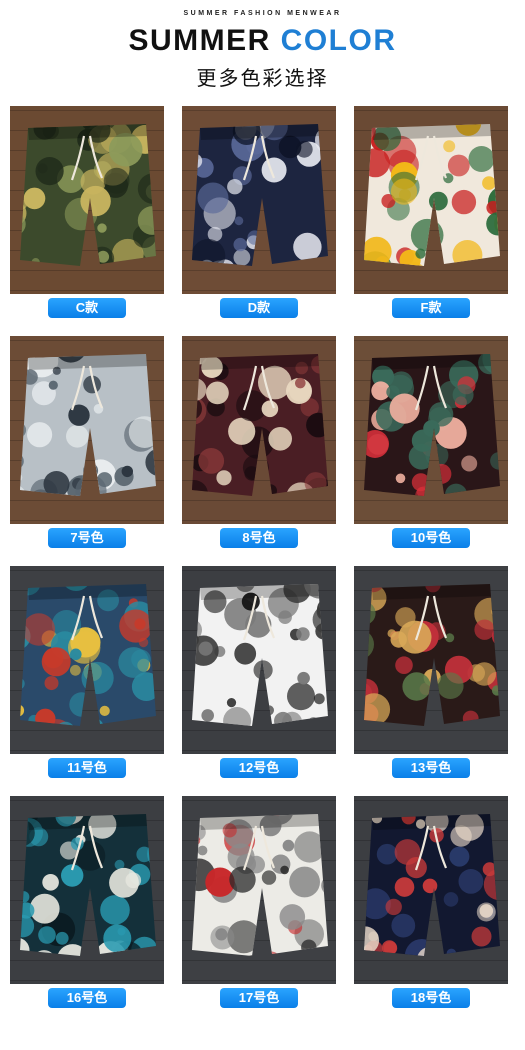  What do you see at coordinates (431, 538) in the screenshot?
I see `color-option-label: 10号色` at bounding box center [431, 538].